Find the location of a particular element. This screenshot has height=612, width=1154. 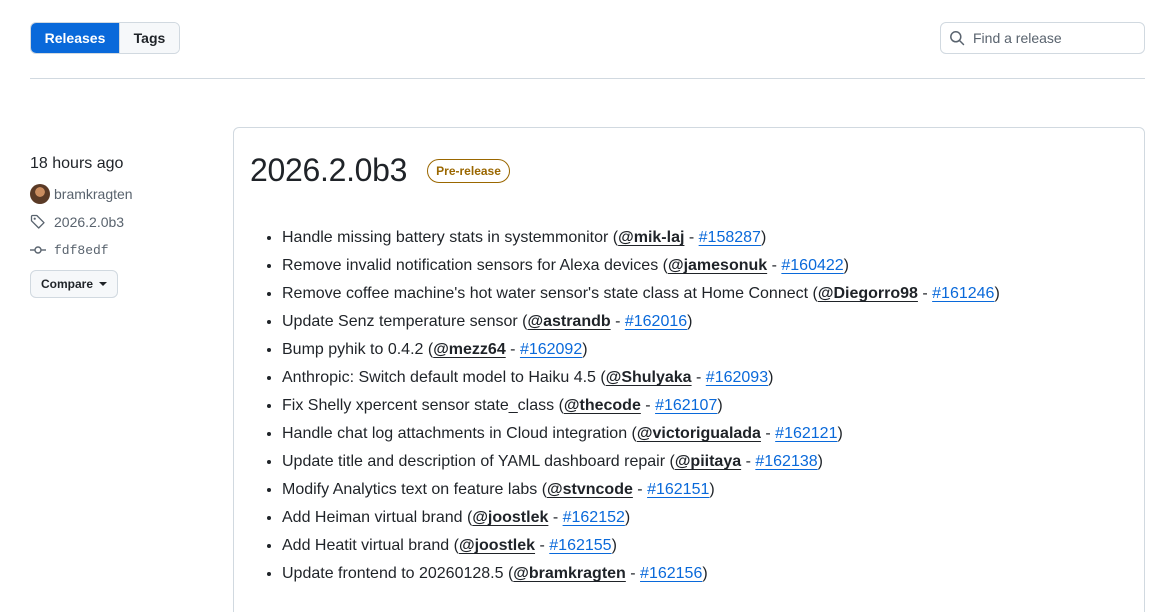

pr-link: #162016 is located at coordinates (656, 321).